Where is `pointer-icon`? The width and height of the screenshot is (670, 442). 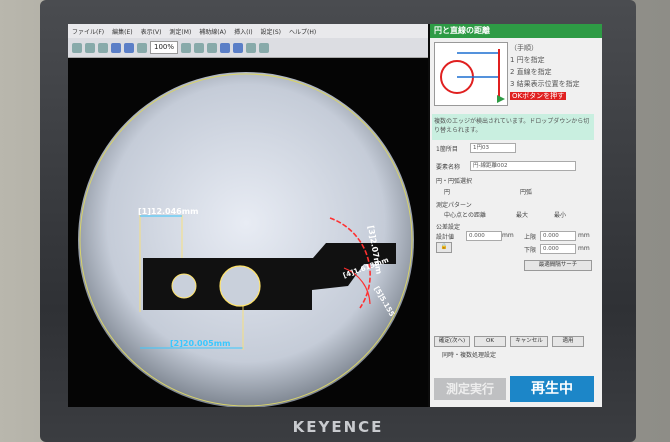 pointer-icon is located at coordinates (186, 47).